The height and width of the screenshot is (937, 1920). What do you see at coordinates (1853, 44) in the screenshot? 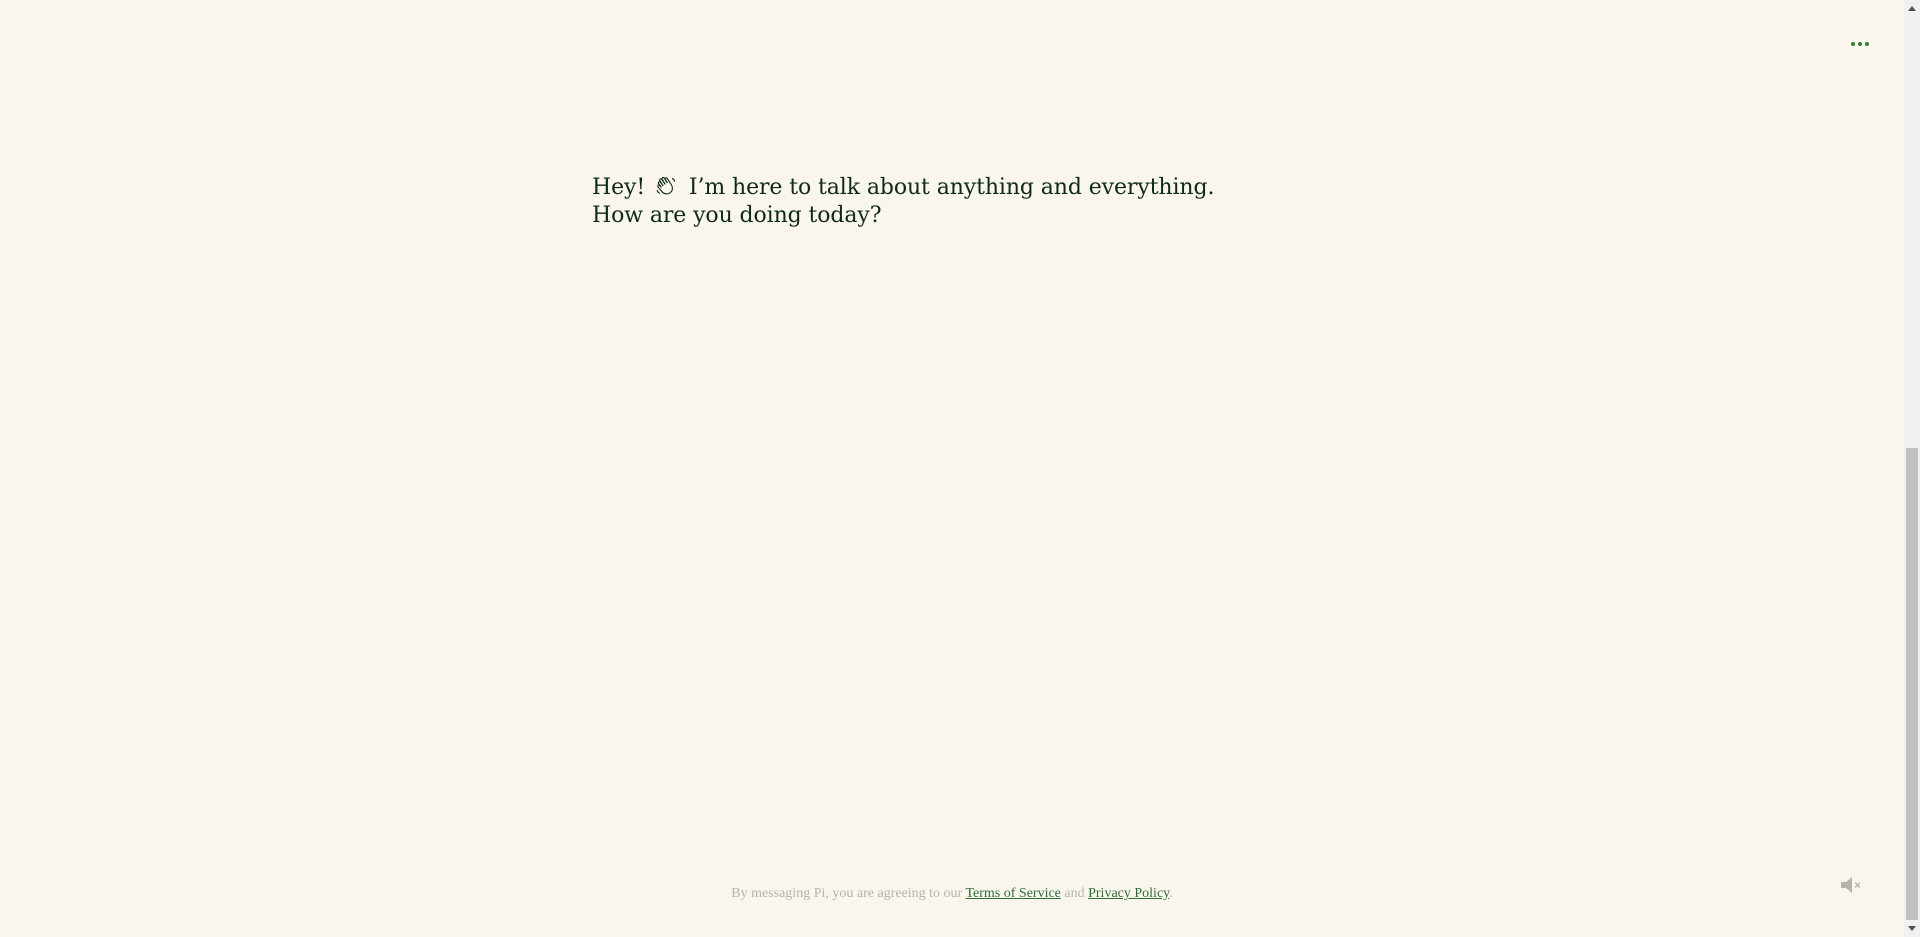
I see `more-horizontal-icon` at bounding box center [1853, 44].